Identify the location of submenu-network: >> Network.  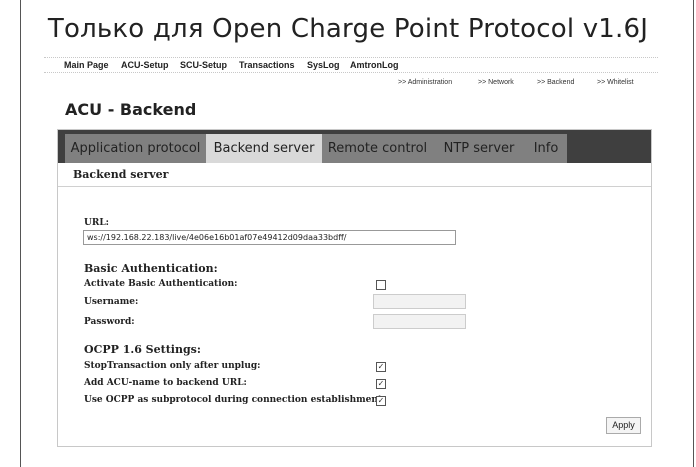
(496, 82).